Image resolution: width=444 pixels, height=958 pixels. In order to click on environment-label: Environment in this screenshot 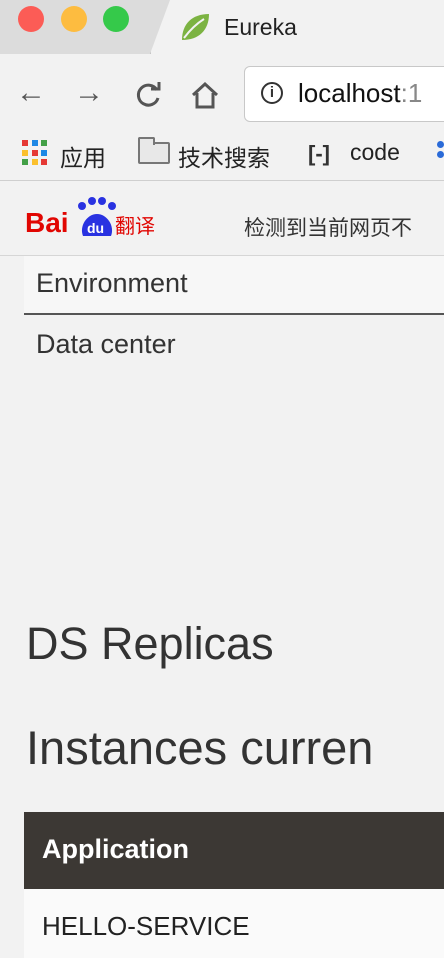, I will do `click(112, 283)`.